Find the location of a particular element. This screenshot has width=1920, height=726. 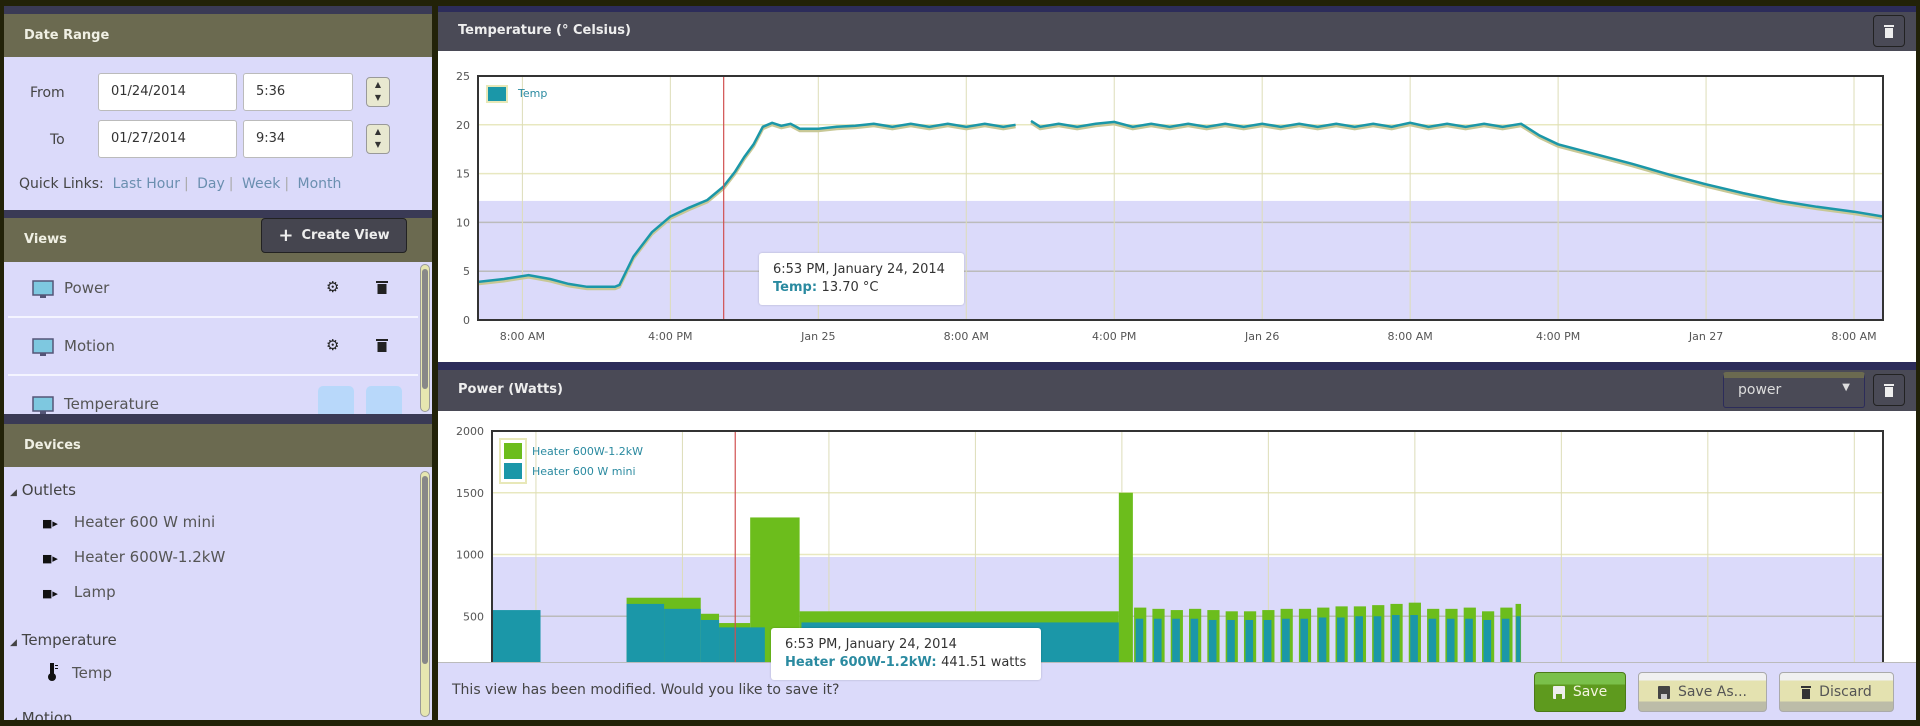

legend-label: Heater 600 W mini is located at coordinates (584, 471).